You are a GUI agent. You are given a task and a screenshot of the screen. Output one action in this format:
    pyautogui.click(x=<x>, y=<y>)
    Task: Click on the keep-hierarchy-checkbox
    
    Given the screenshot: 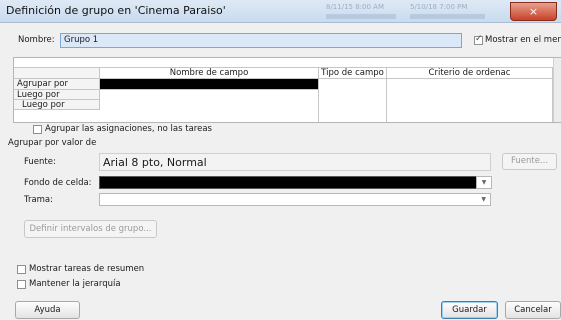 What is the action you would take?
    pyautogui.click(x=21, y=284)
    